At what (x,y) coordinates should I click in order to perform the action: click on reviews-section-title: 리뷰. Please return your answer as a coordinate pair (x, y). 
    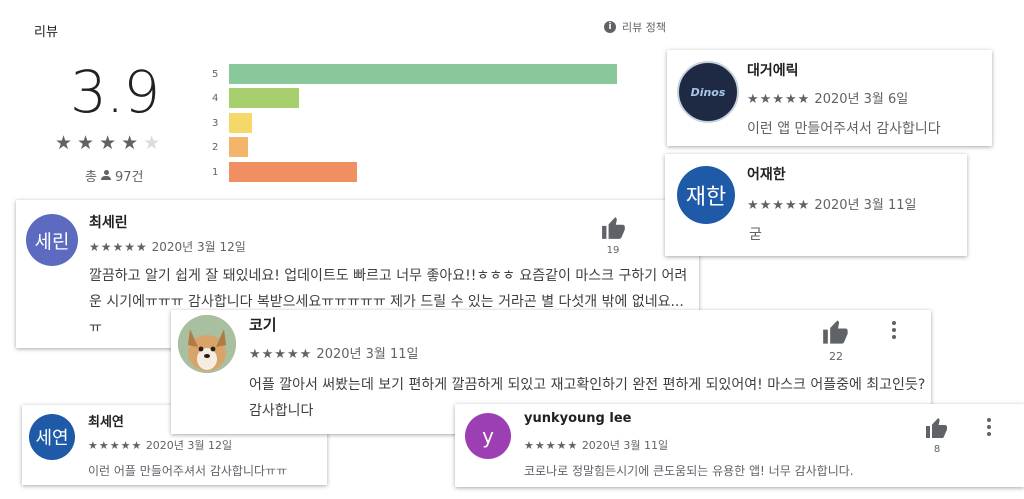
    Looking at the image, I should click on (46, 32).